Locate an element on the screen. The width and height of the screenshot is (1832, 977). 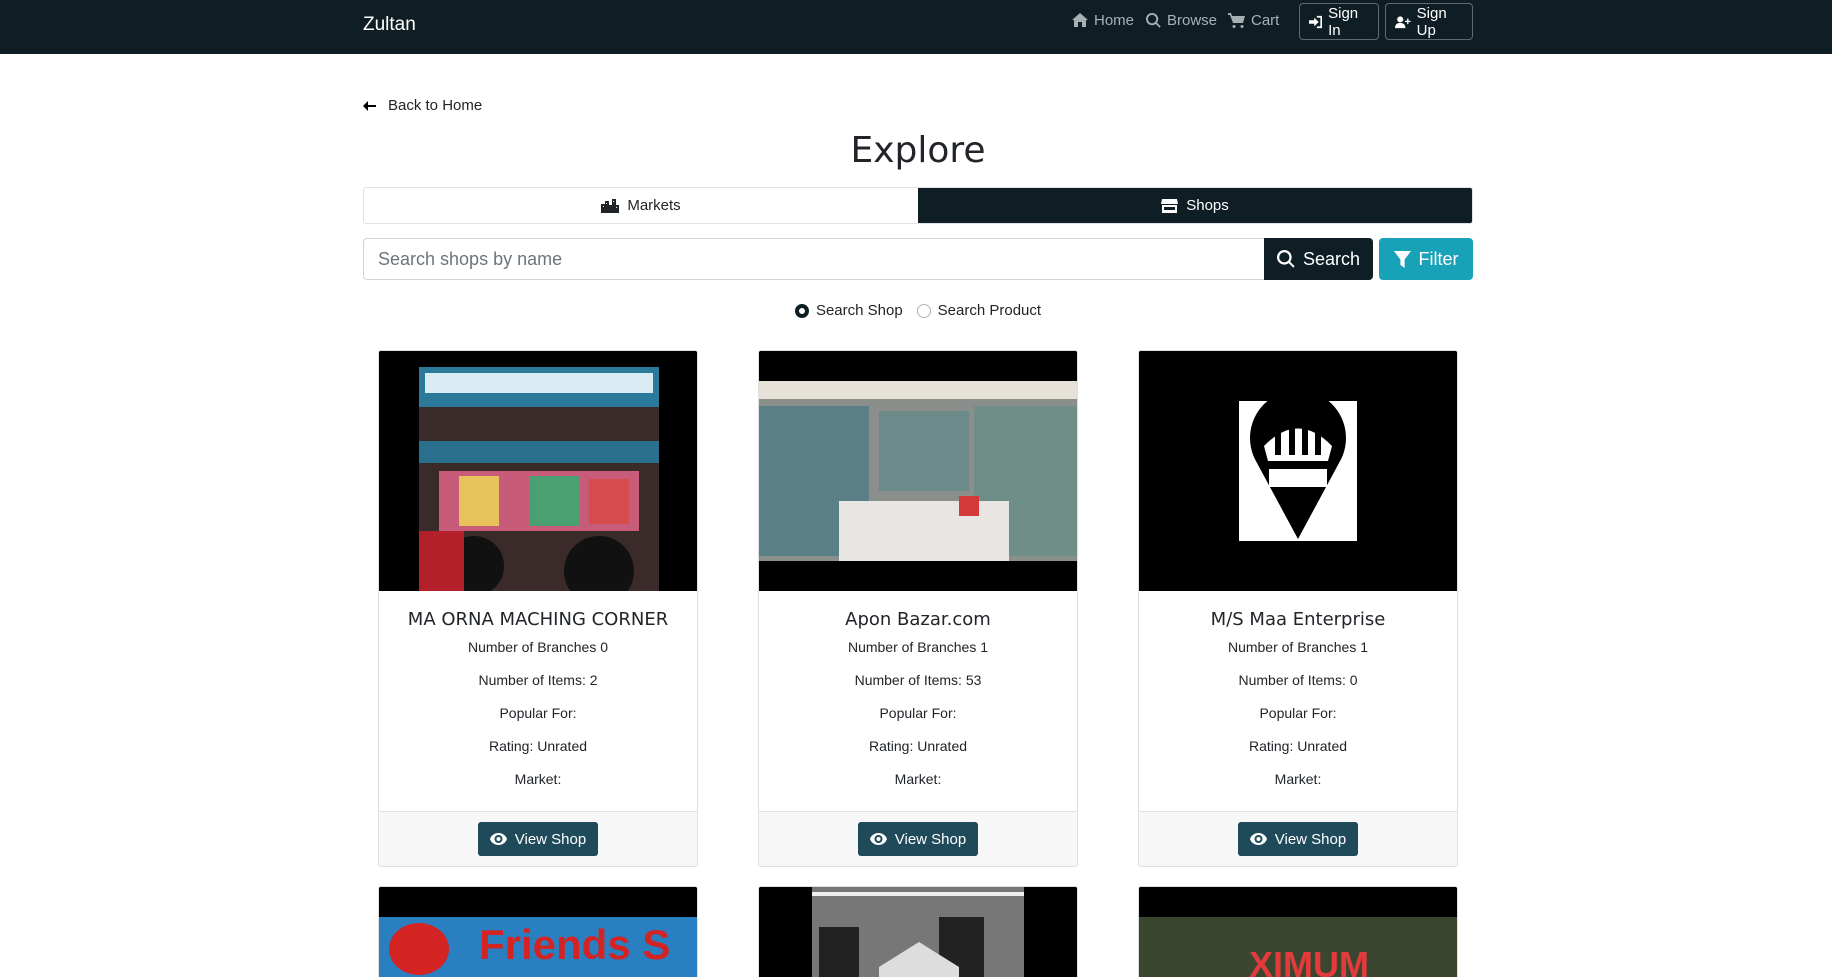
shop-card-partial: XIMUM is located at coordinates (1298, 931).